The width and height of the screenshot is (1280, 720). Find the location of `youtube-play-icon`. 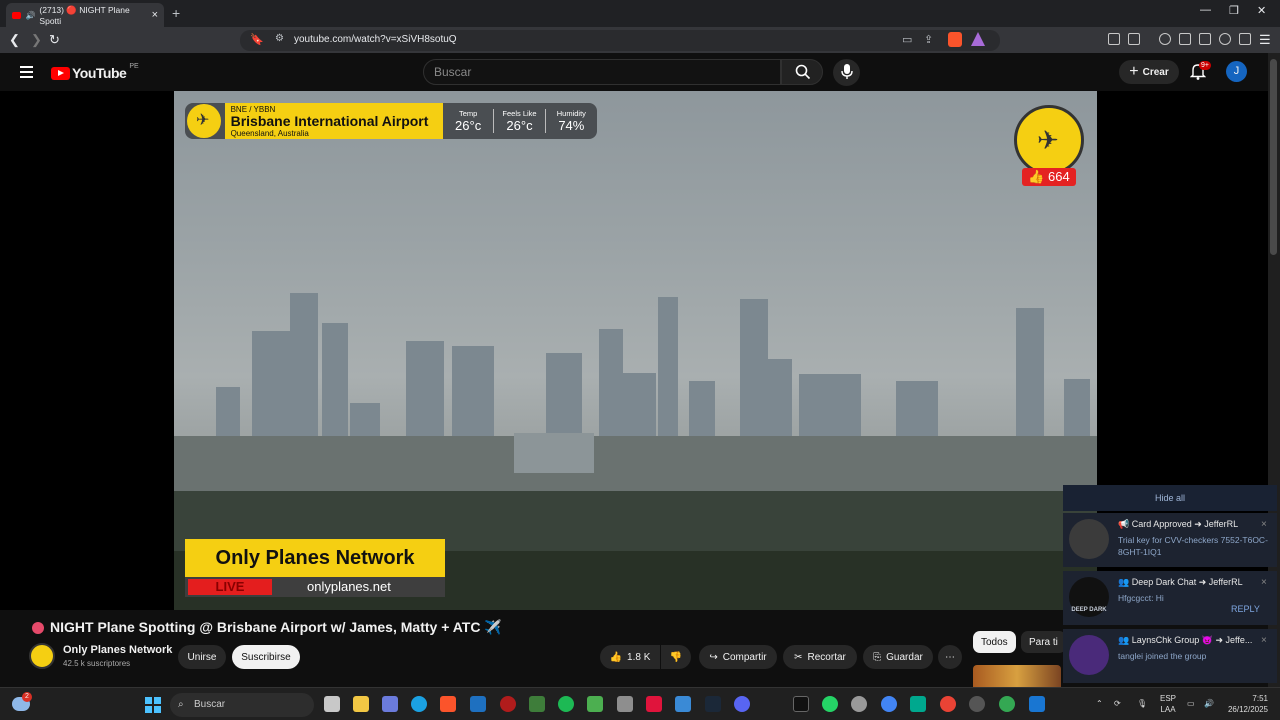

youtube-play-icon is located at coordinates (60, 73).